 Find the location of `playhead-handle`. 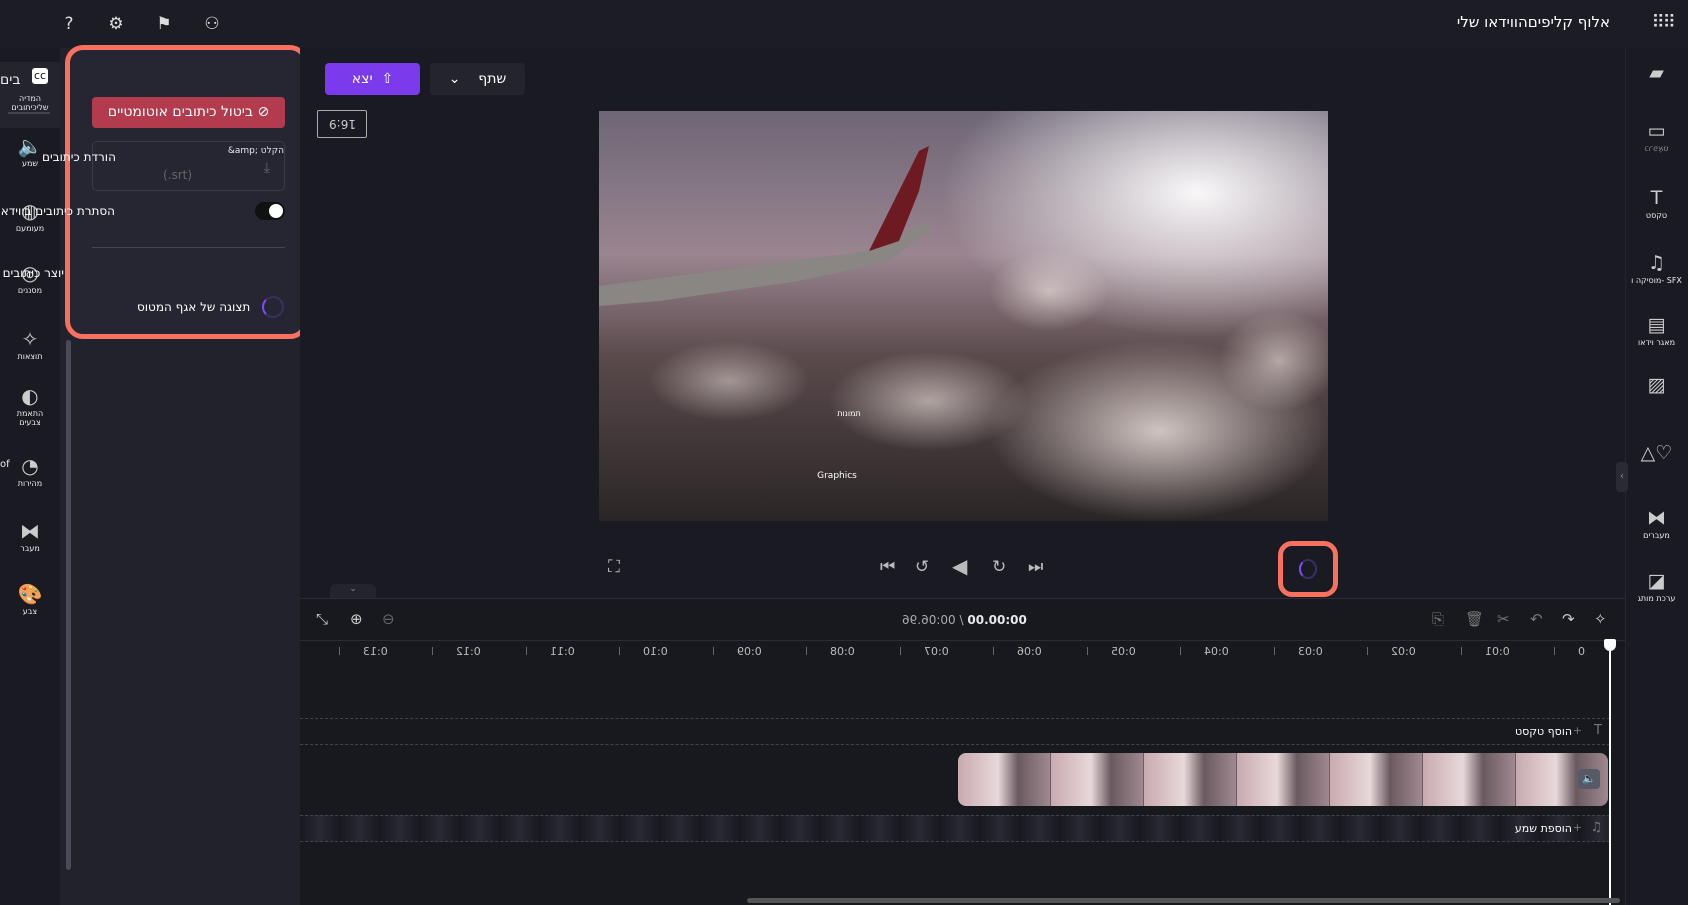

playhead-handle is located at coordinates (1610, 645).